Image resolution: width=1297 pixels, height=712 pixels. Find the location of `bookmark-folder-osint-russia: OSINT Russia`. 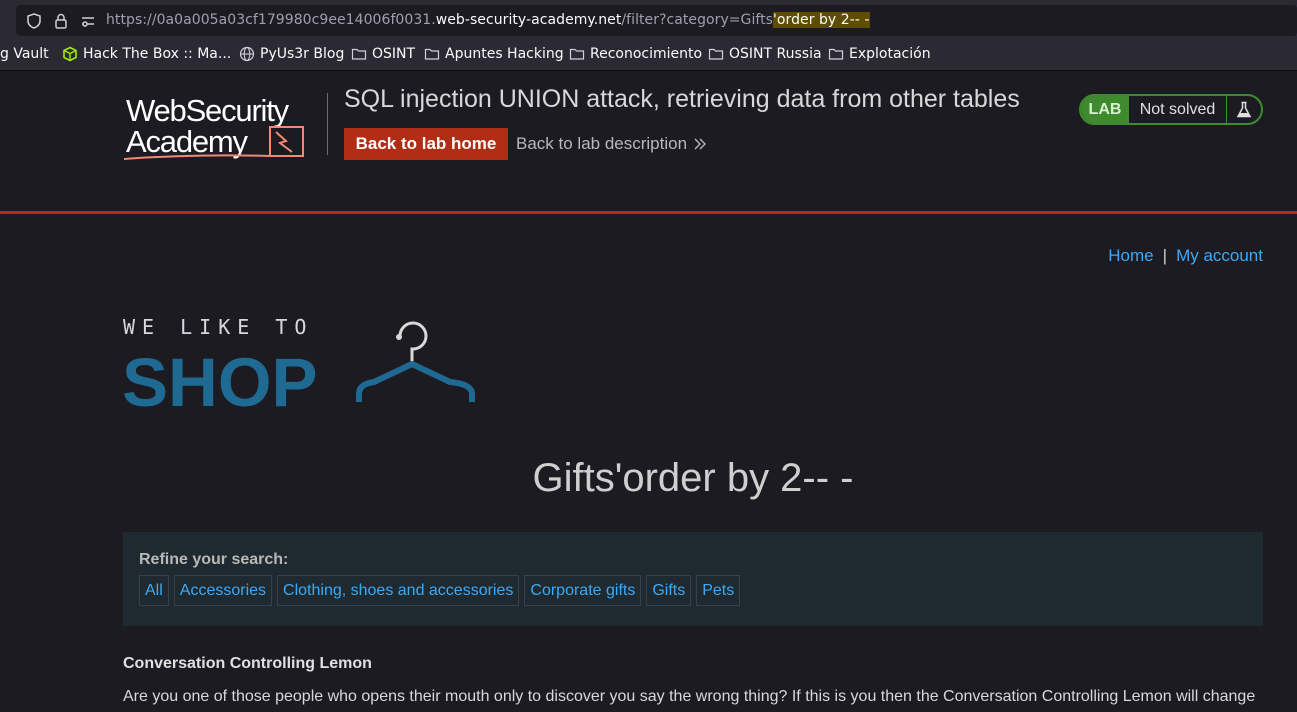

bookmark-folder-osint-russia: OSINT Russia is located at coordinates (765, 54).